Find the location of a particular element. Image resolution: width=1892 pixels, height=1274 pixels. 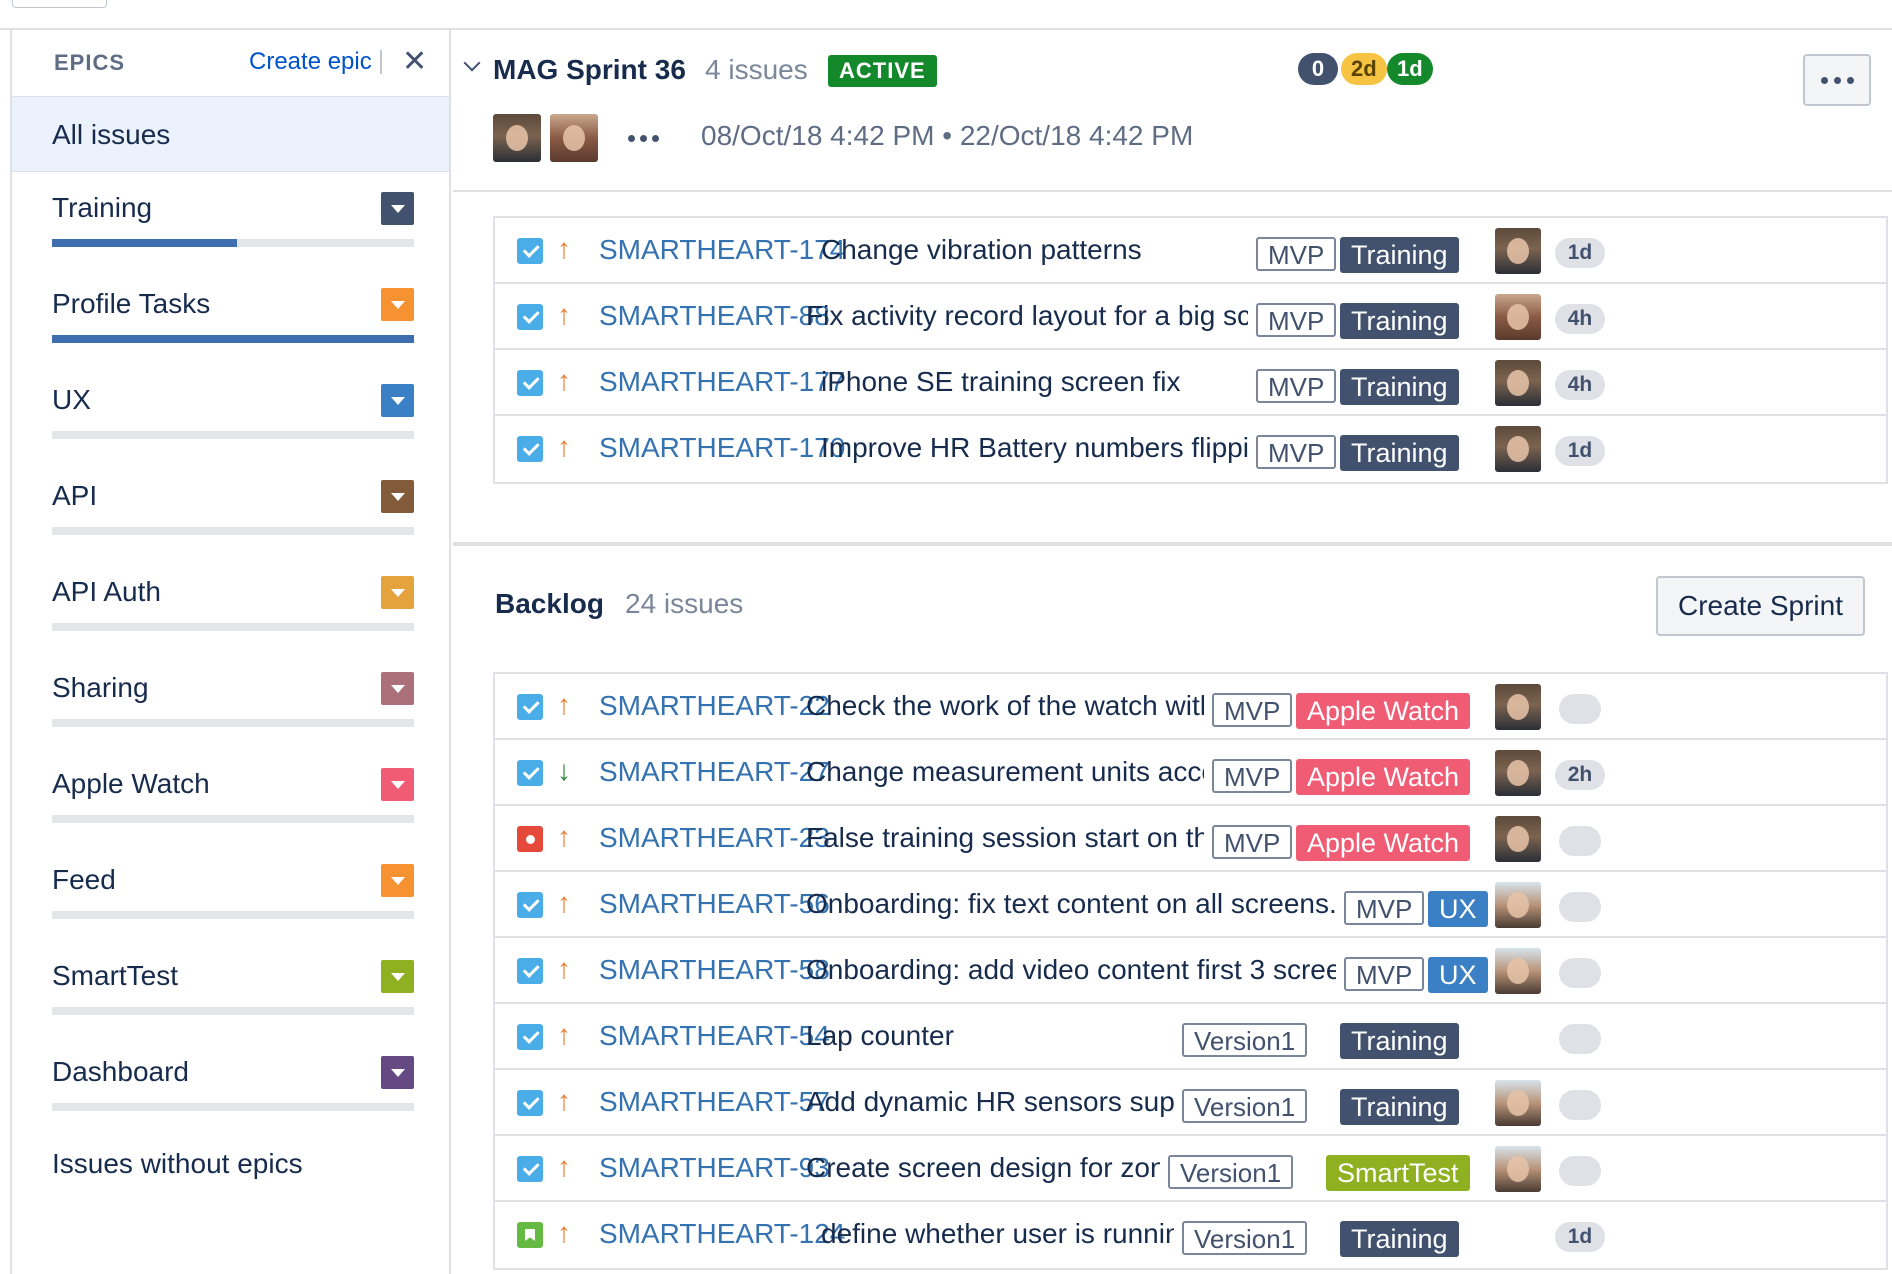

priority-down-icon: ↓ is located at coordinates (564, 770).